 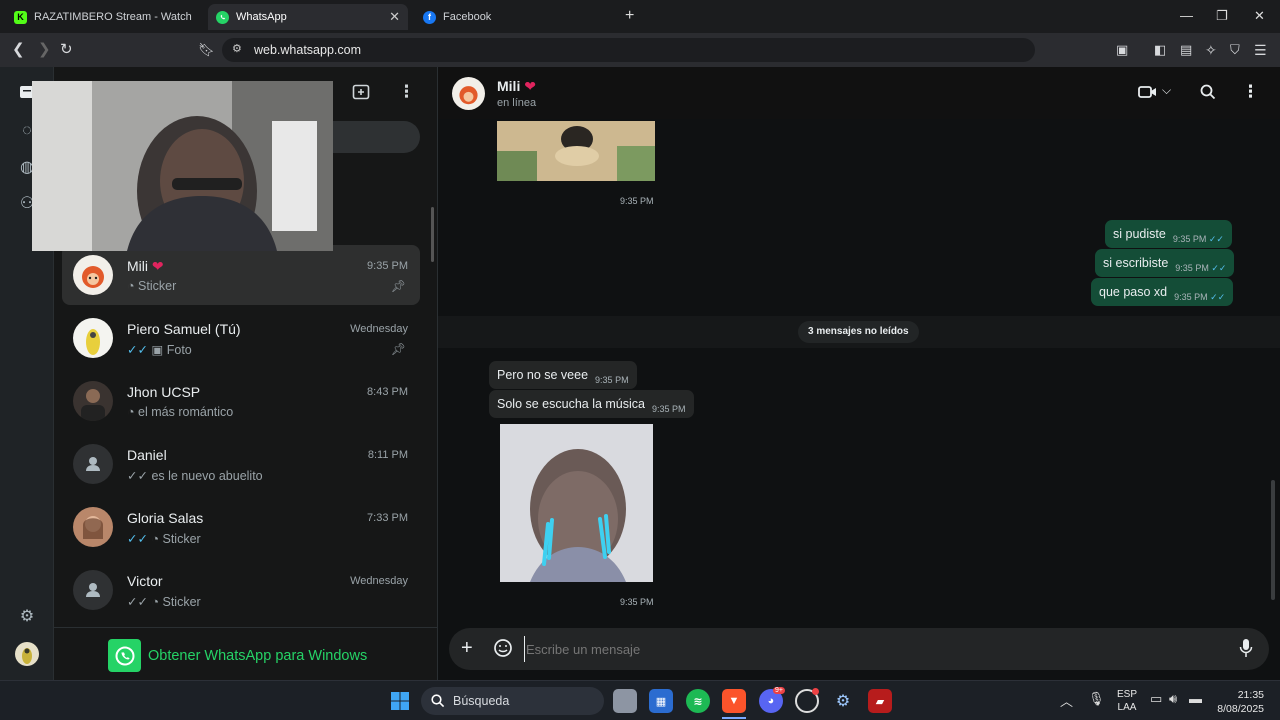 I want to click on incoming-message: Solo se escucha la música 9:35 PM, so click(x=591, y=404).